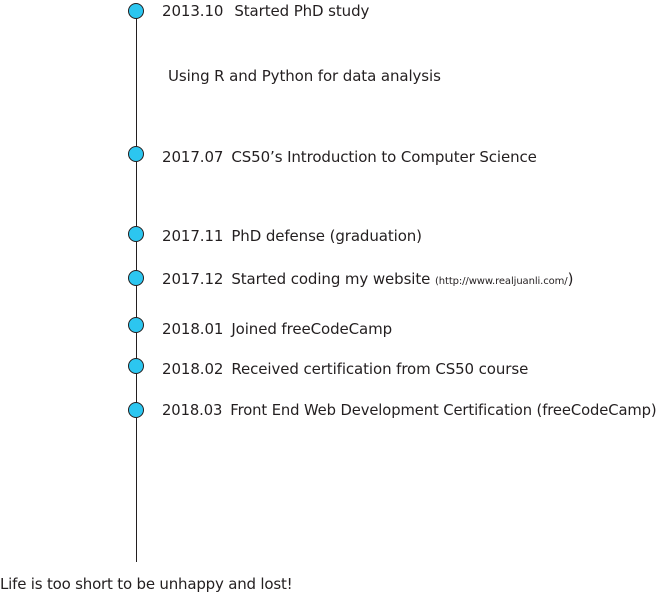 The image size is (661, 596). I want to click on entry-link-close: ), so click(570, 279).